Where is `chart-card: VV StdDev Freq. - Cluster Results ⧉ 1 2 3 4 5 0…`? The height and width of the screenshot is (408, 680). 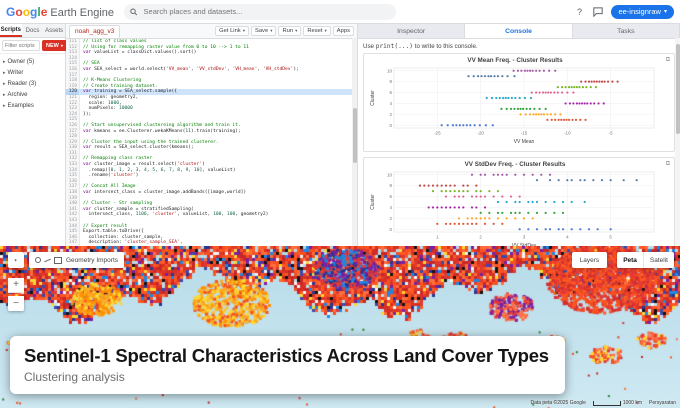 chart-card: VV StdDev Freq. - Cluster Results ⧉ 1 2 3 4 5 0… is located at coordinates (519, 201).